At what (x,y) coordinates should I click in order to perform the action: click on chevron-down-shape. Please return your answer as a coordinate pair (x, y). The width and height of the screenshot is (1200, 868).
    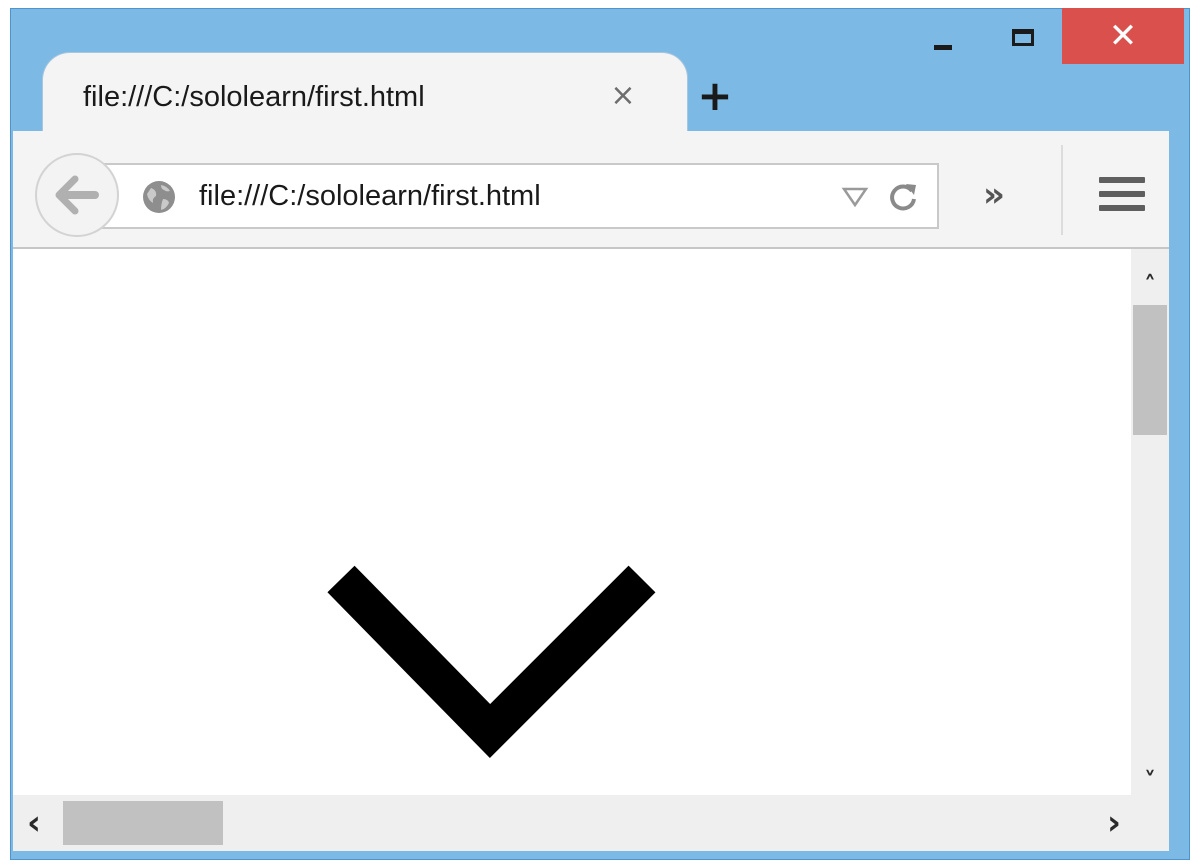
    Looking at the image, I should click on (491, 662).